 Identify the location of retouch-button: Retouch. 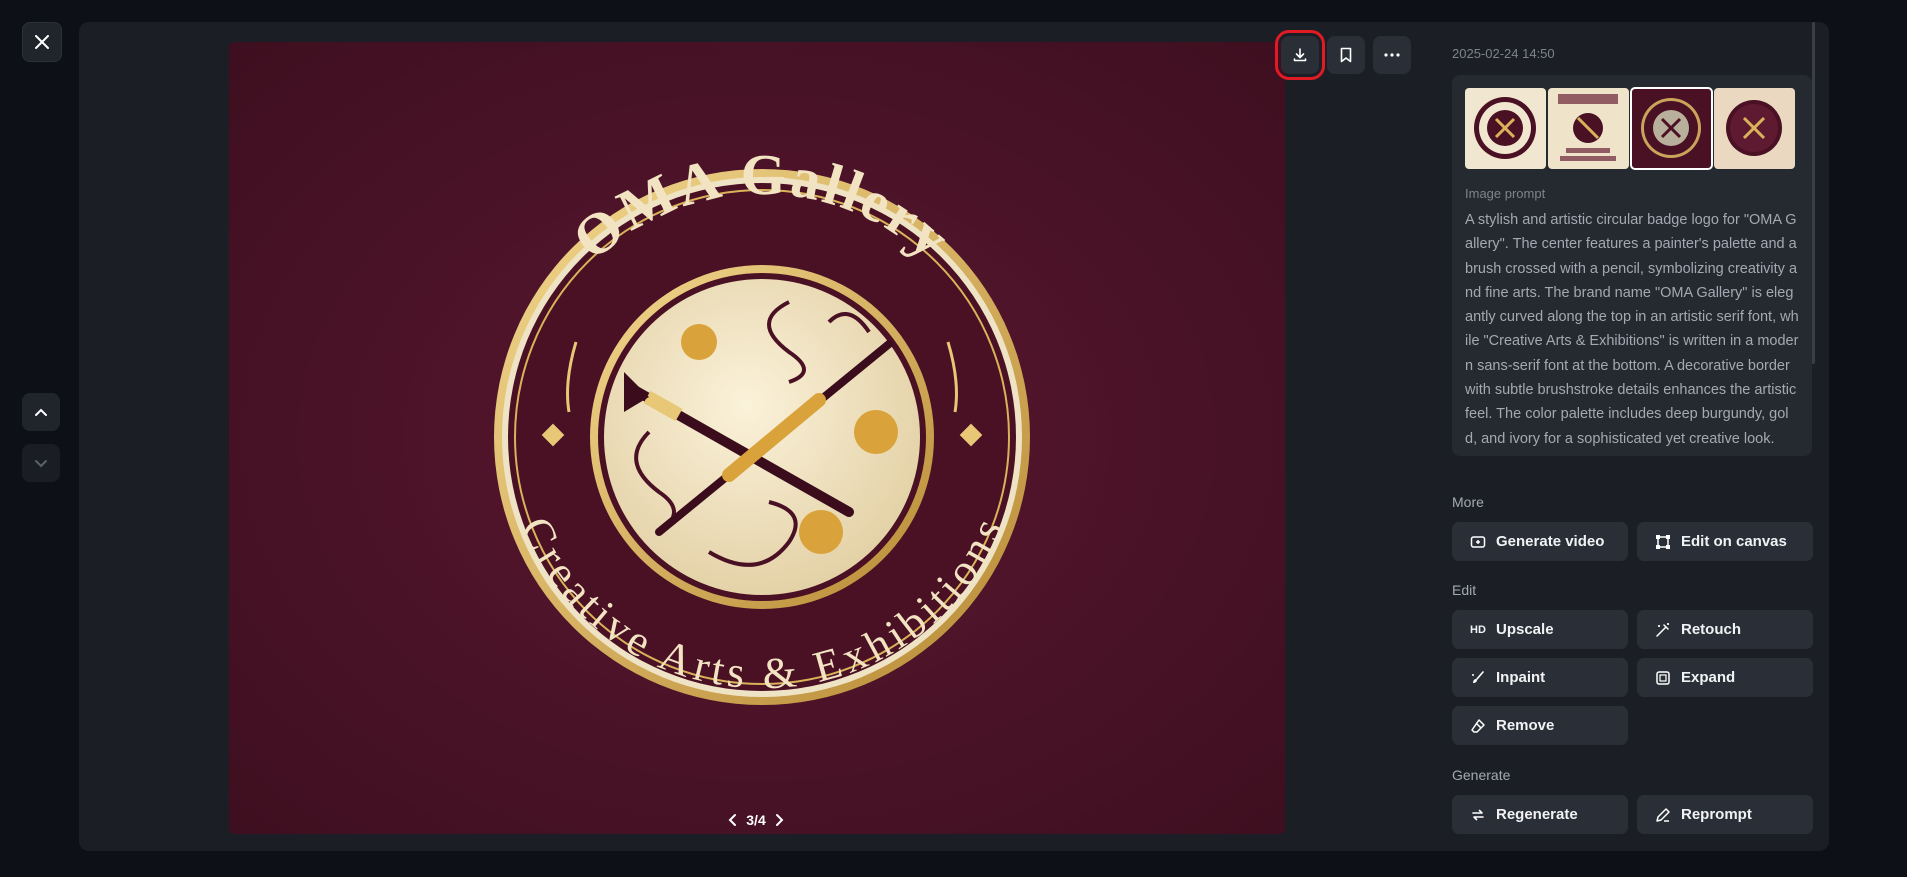
(1725, 629).